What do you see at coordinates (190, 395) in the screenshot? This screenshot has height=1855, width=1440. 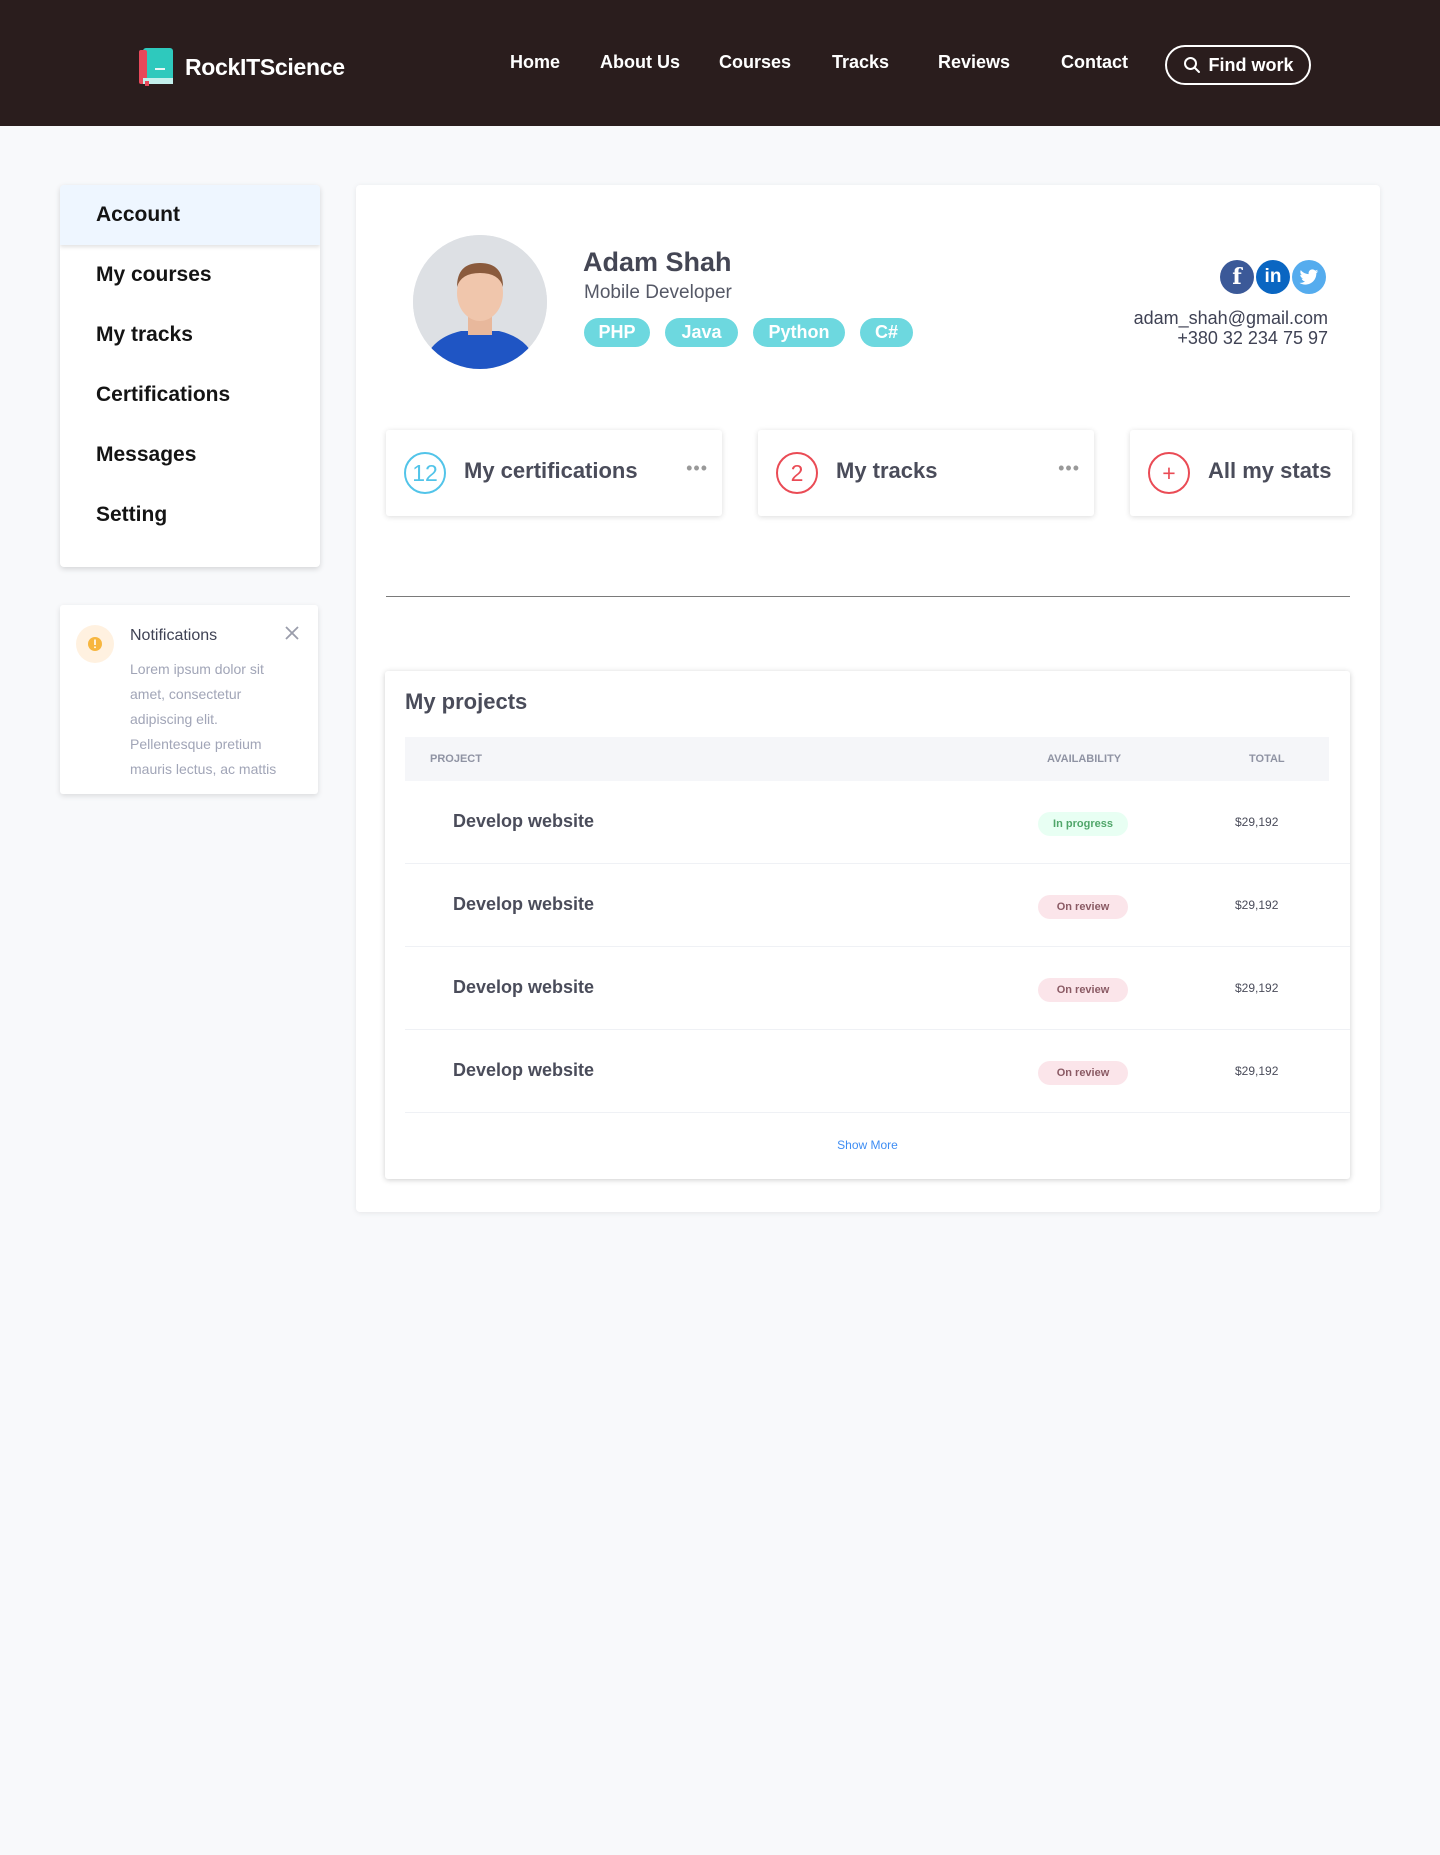 I see `sidebar-item-certifications: Certifications` at bounding box center [190, 395].